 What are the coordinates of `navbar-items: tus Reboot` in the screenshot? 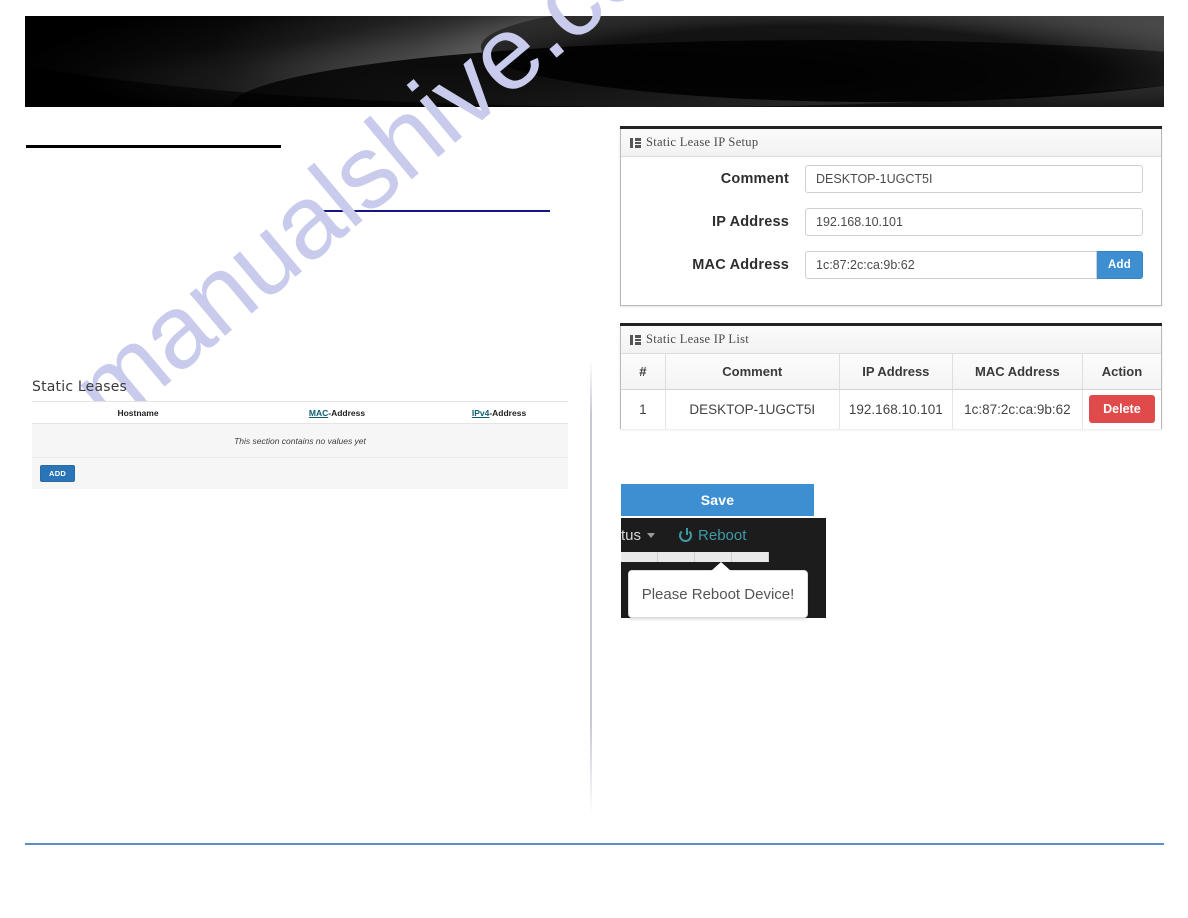 It's located at (723, 535).